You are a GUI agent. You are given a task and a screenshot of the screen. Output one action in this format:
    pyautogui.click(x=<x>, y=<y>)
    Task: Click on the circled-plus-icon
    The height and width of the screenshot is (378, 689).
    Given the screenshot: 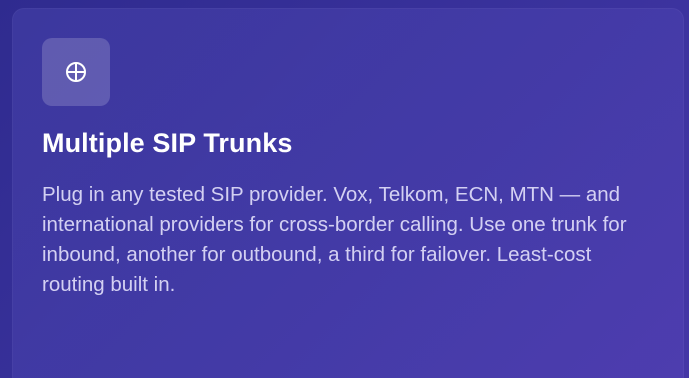 What is the action you would take?
    pyautogui.click(x=76, y=72)
    